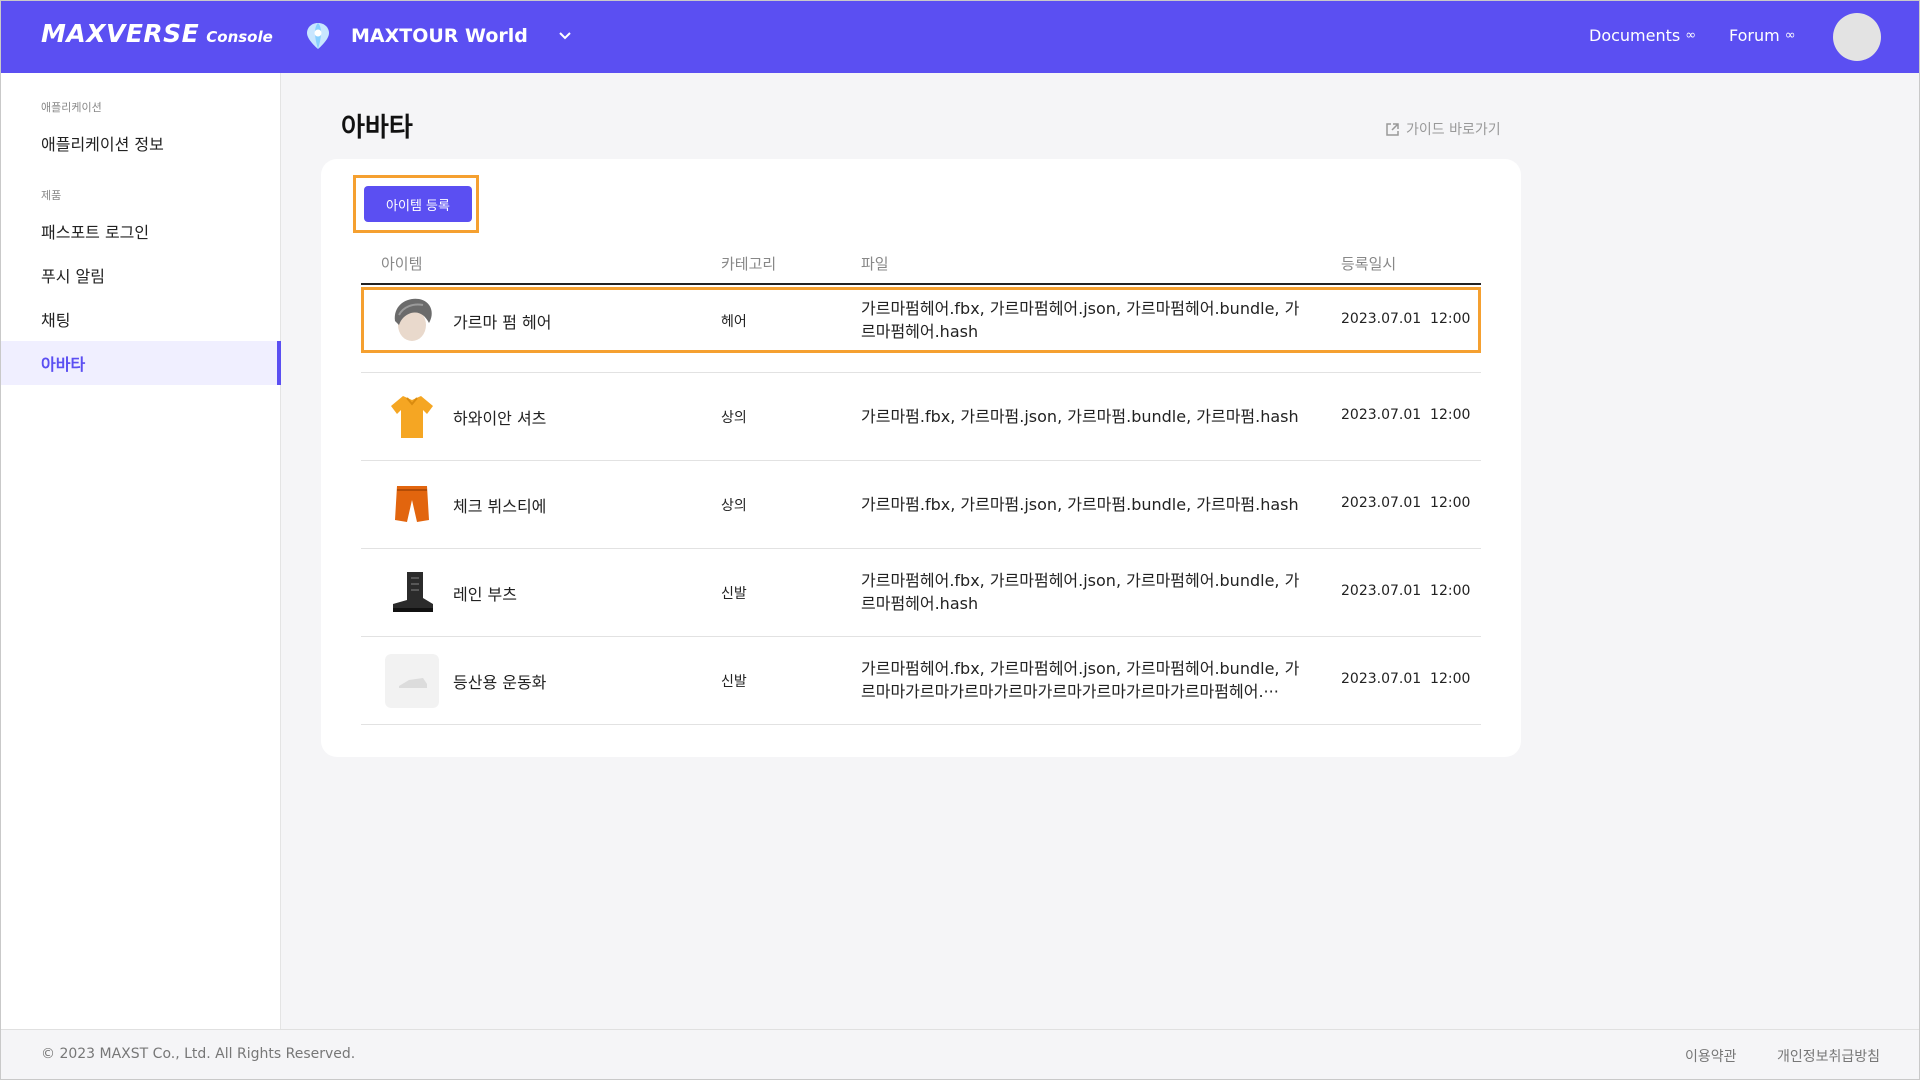 This screenshot has width=1920, height=1080. What do you see at coordinates (412, 504) in the screenshot?
I see `shorts-icon` at bounding box center [412, 504].